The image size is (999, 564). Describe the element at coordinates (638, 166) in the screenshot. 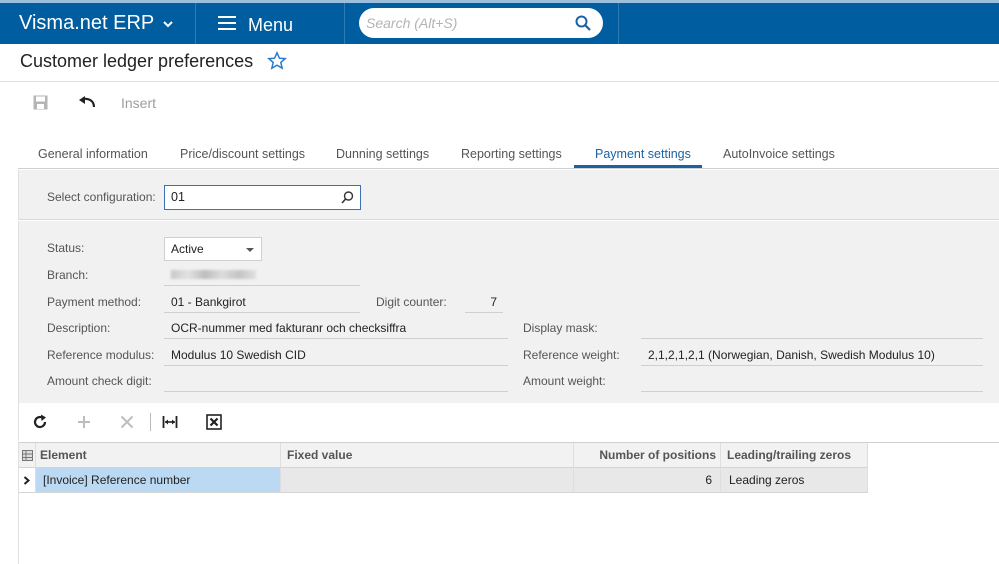

I see `active-tab-indicator` at that location.